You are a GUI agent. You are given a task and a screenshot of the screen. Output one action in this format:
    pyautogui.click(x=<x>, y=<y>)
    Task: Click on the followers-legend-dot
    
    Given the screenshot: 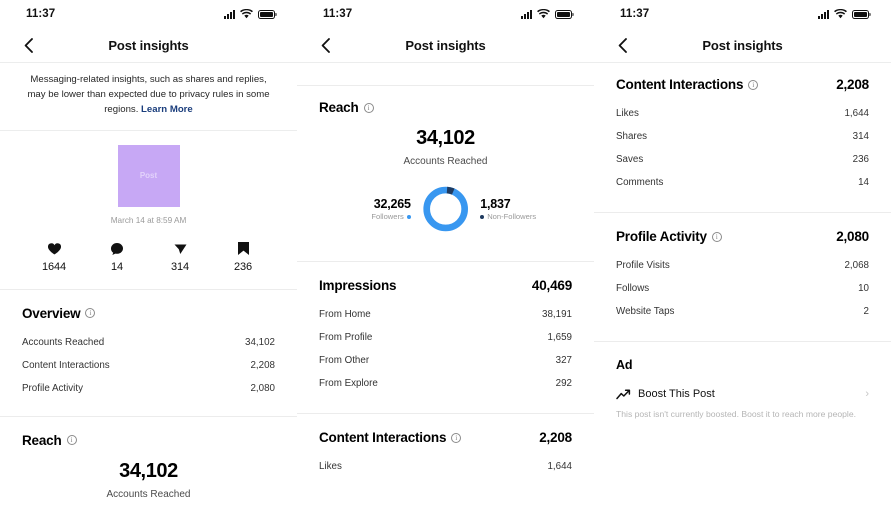 What is the action you would take?
    pyautogui.click(x=408, y=216)
    